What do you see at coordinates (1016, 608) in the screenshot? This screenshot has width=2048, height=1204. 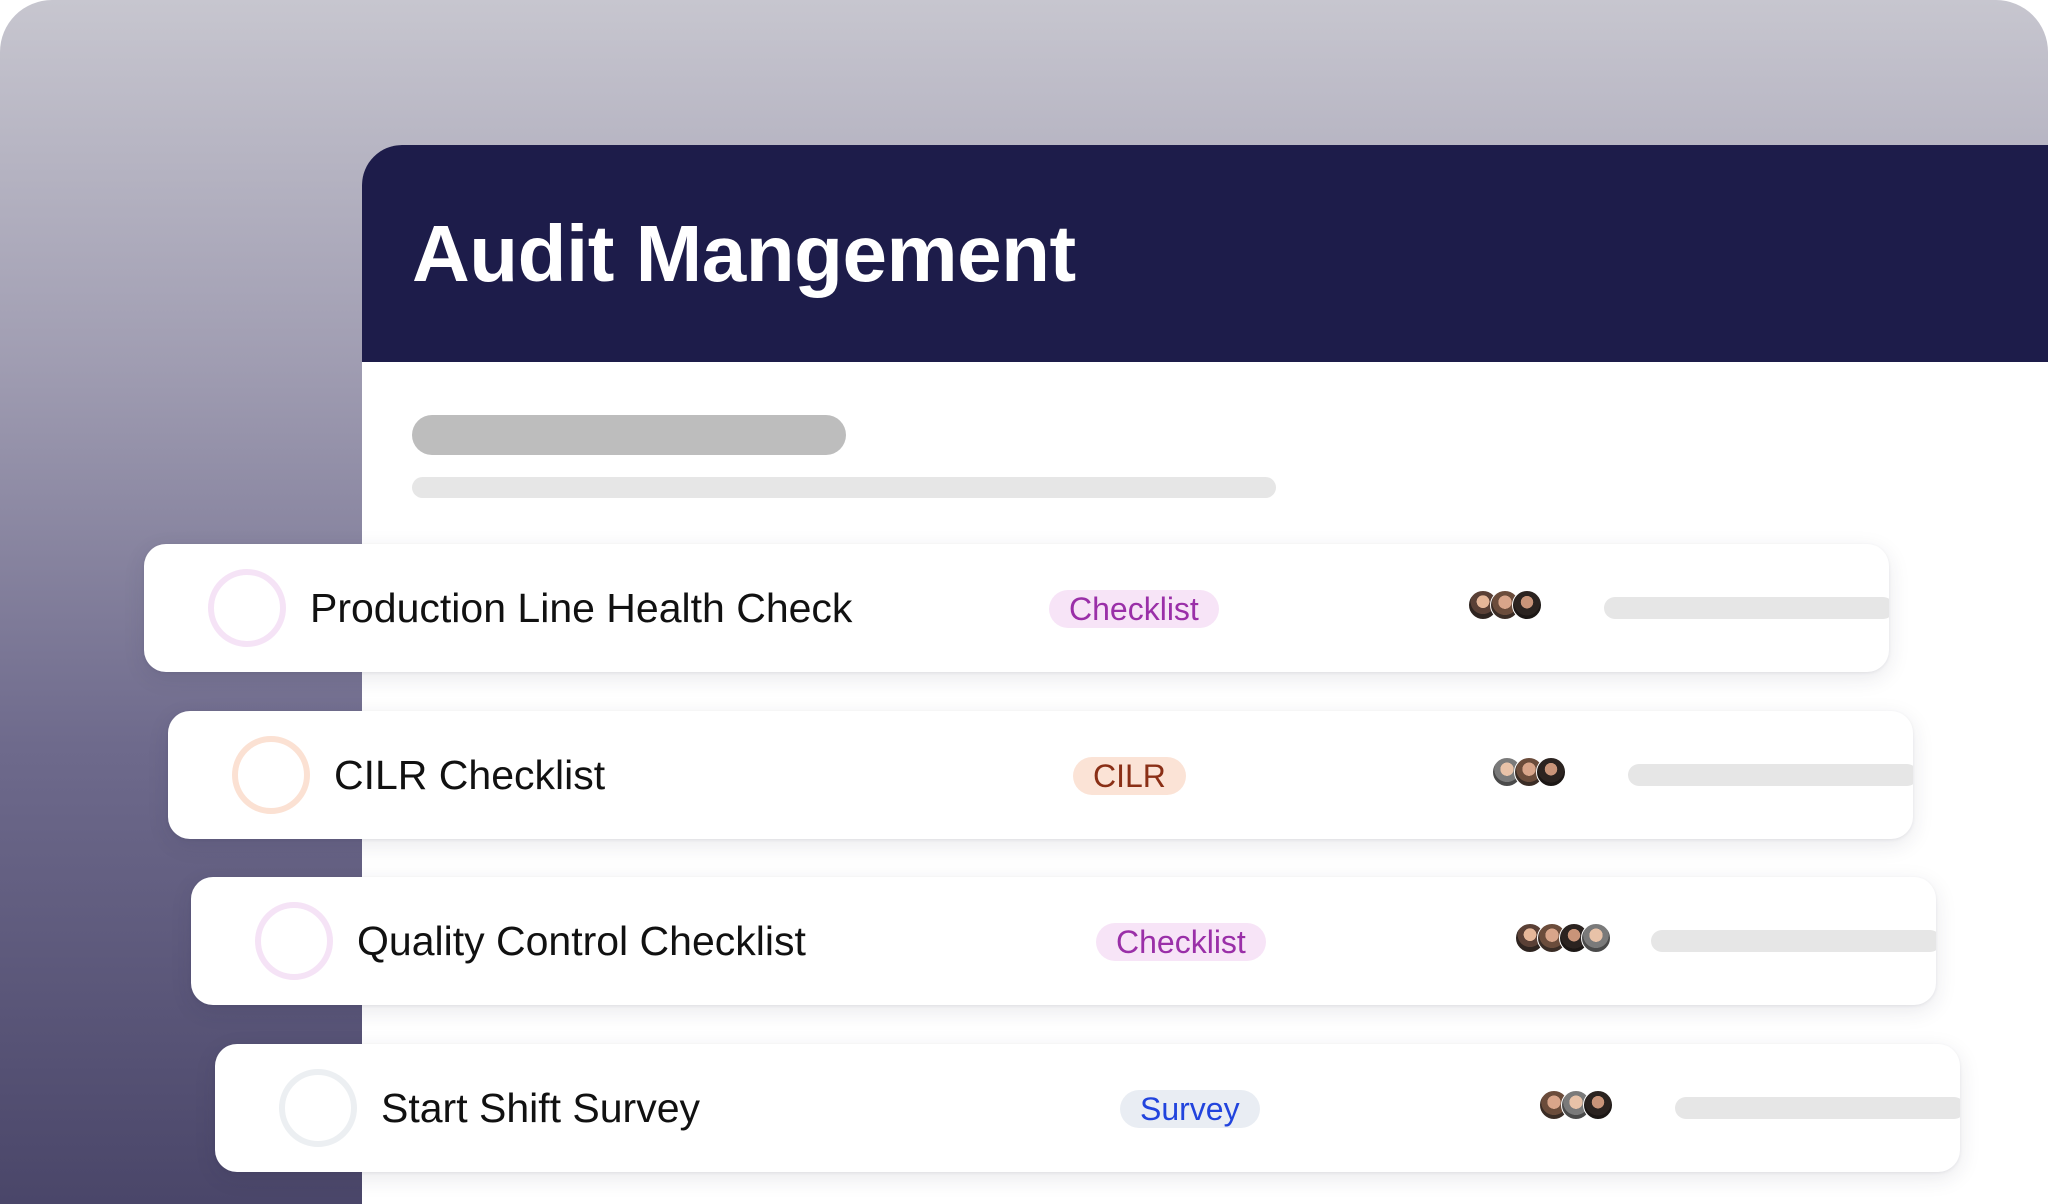 I see `audit-row-production-line-health-check: Production Line Health Check Checklist` at bounding box center [1016, 608].